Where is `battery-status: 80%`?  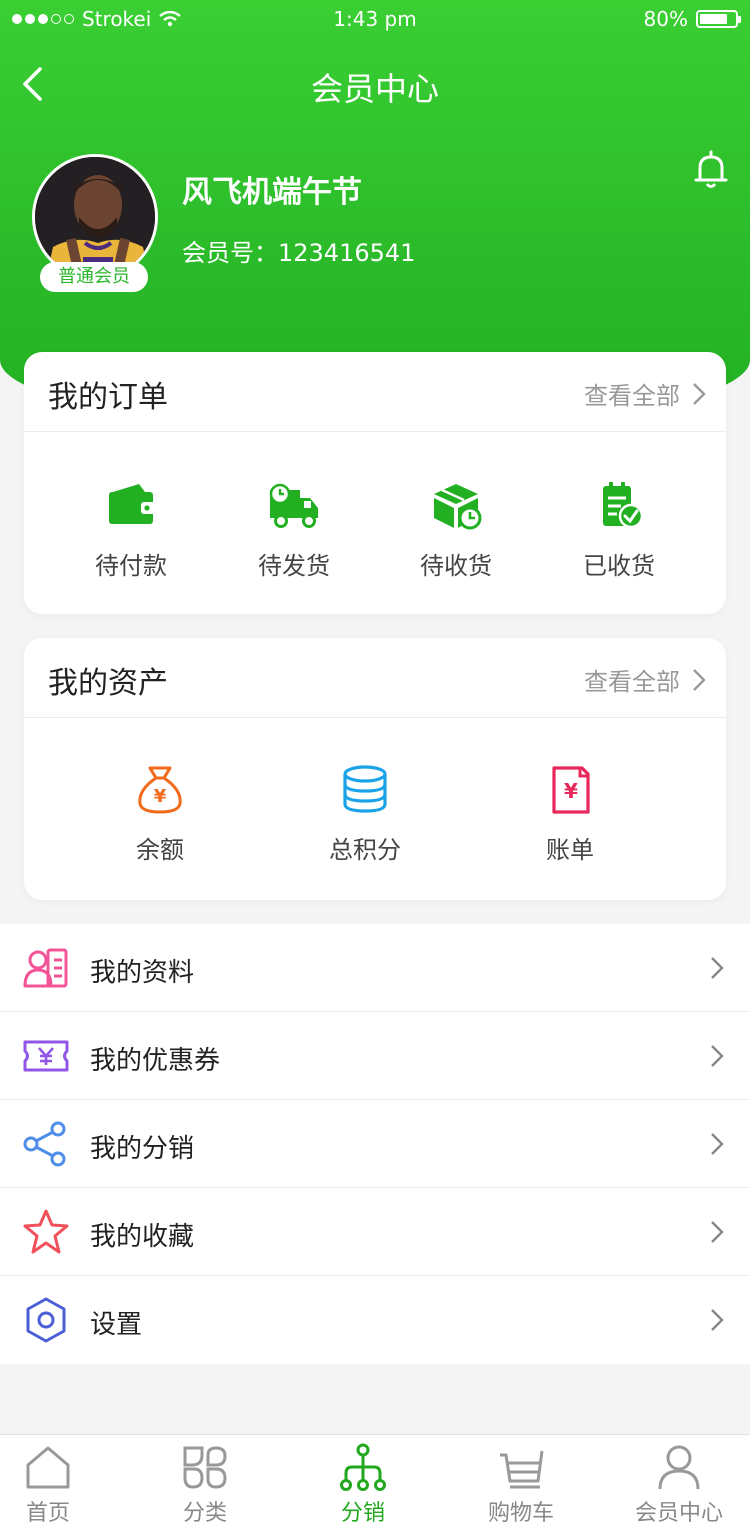 battery-status: 80% is located at coordinates (692, 19).